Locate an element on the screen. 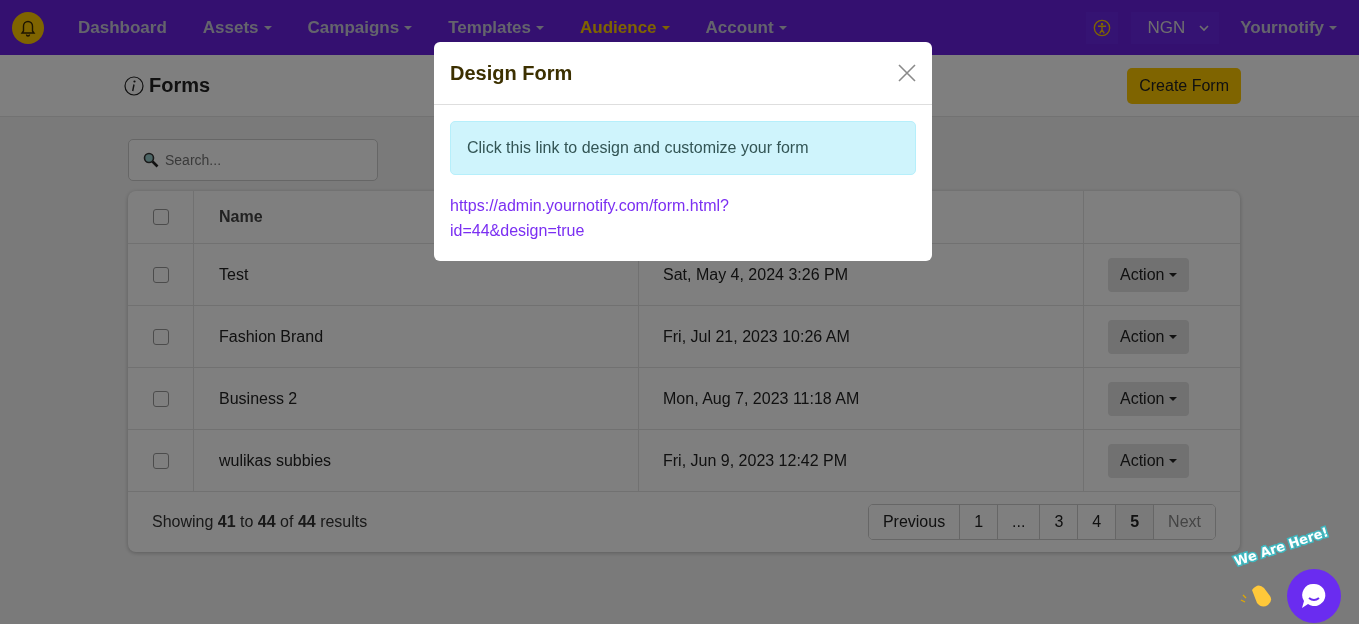 The width and height of the screenshot is (1359, 624). nav-link: Audience is located at coordinates (625, 27).